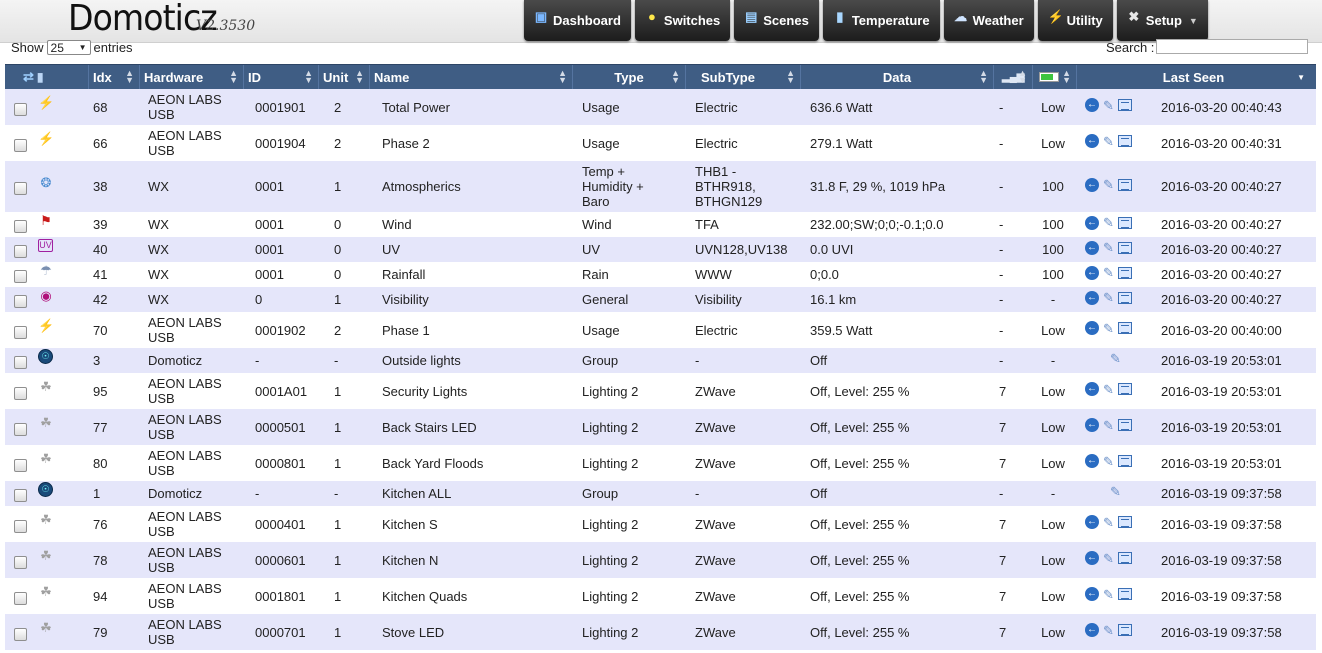 This screenshot has width=1322, height=653. Describe the element at coordinates (629, 77) in the screenshot. I see `col-type: Type ▲ ▼` at that location.